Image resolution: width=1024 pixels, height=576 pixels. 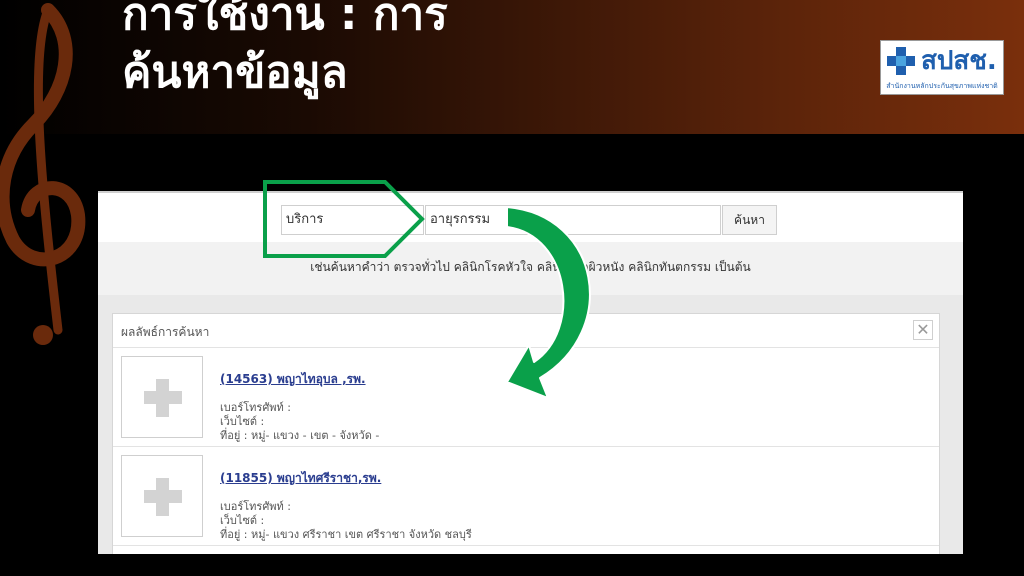 I want to click on search-button: ค้นหา, so click(x=749, y=220).